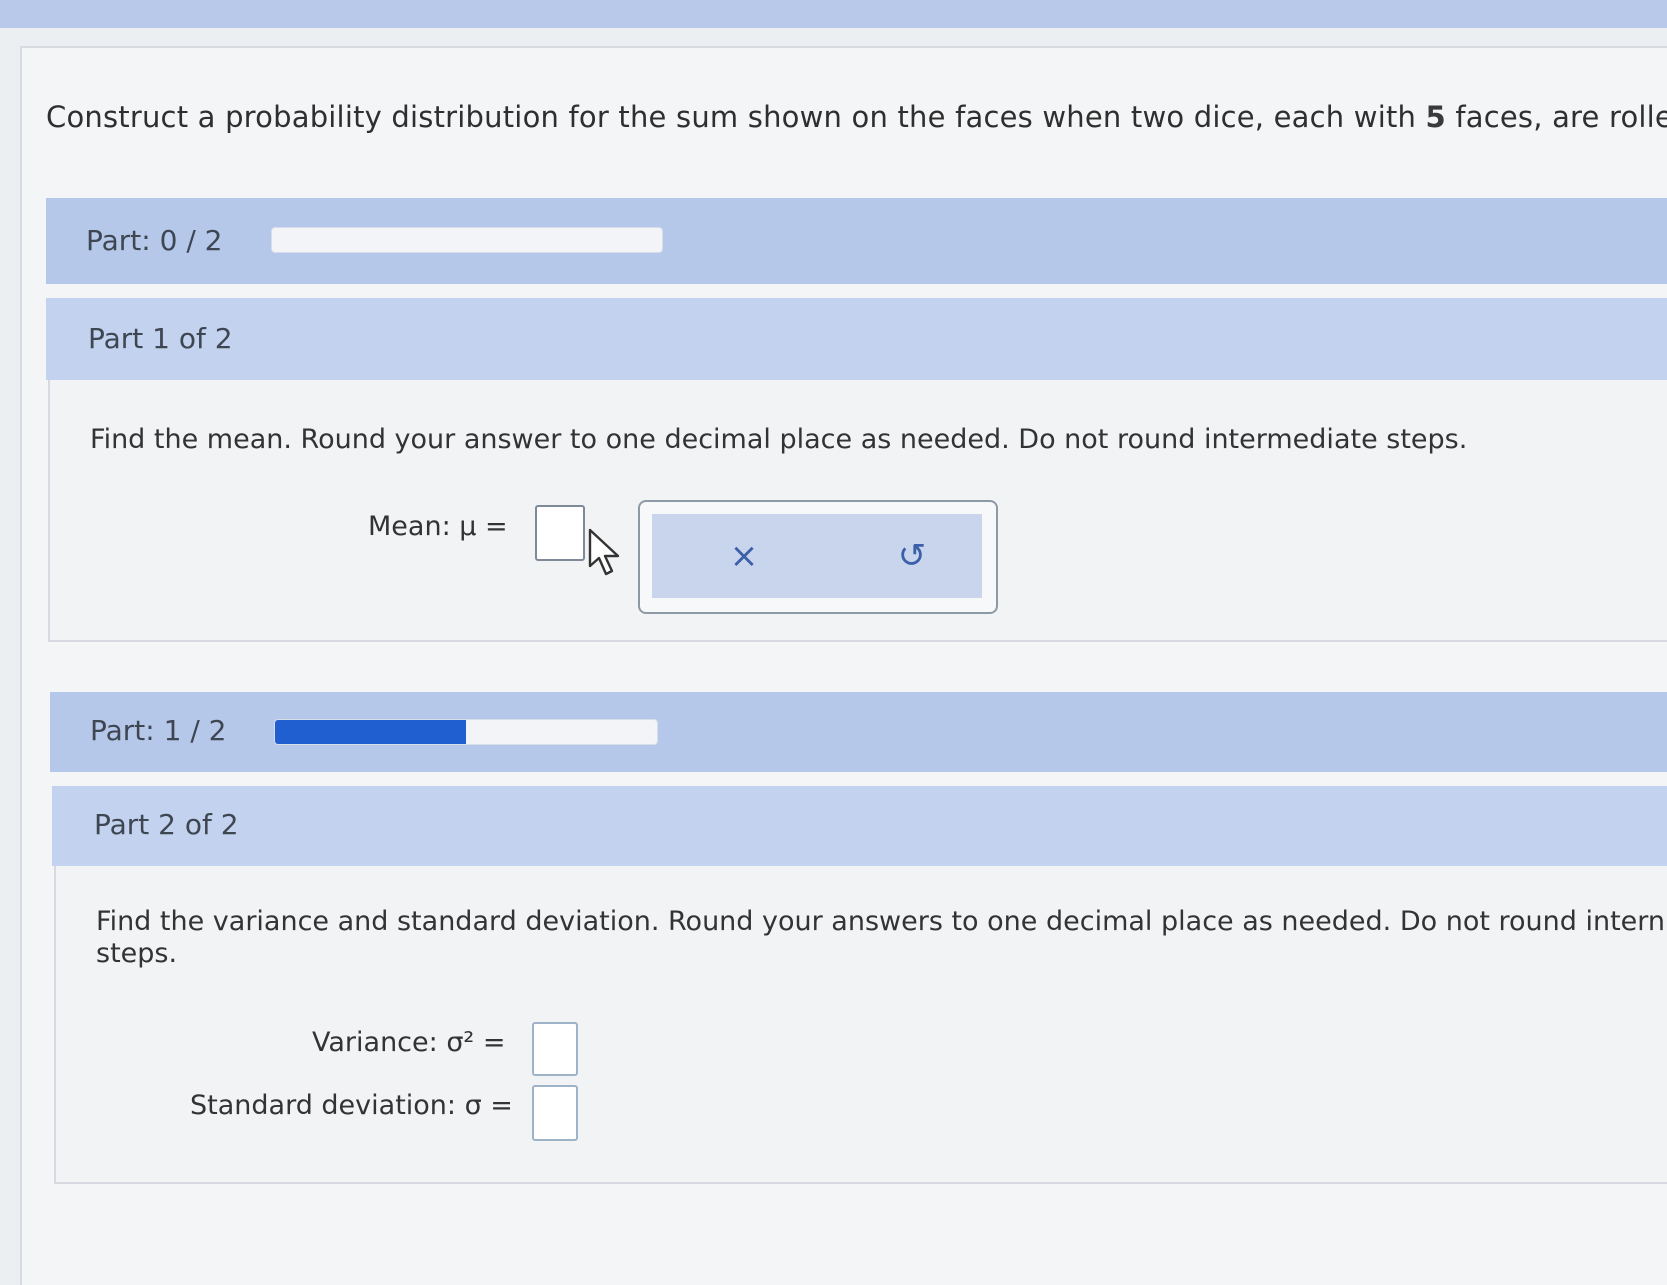  I want to click on undo-button: ↺, so click(912, 556).